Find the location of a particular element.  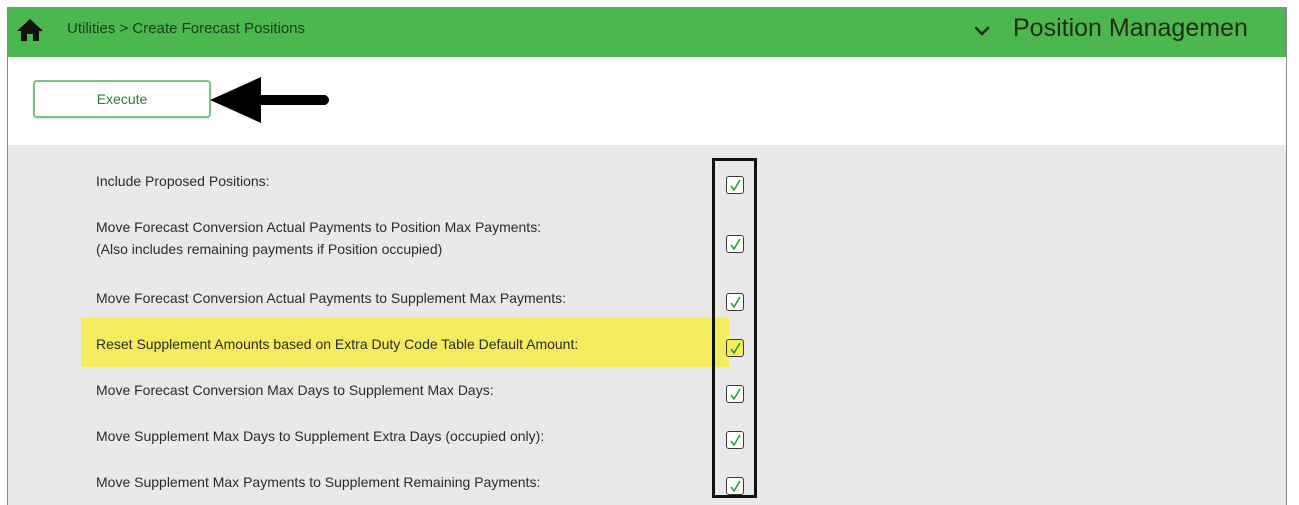

app-title: Position Managemen is located at coordinates (1130, 28).